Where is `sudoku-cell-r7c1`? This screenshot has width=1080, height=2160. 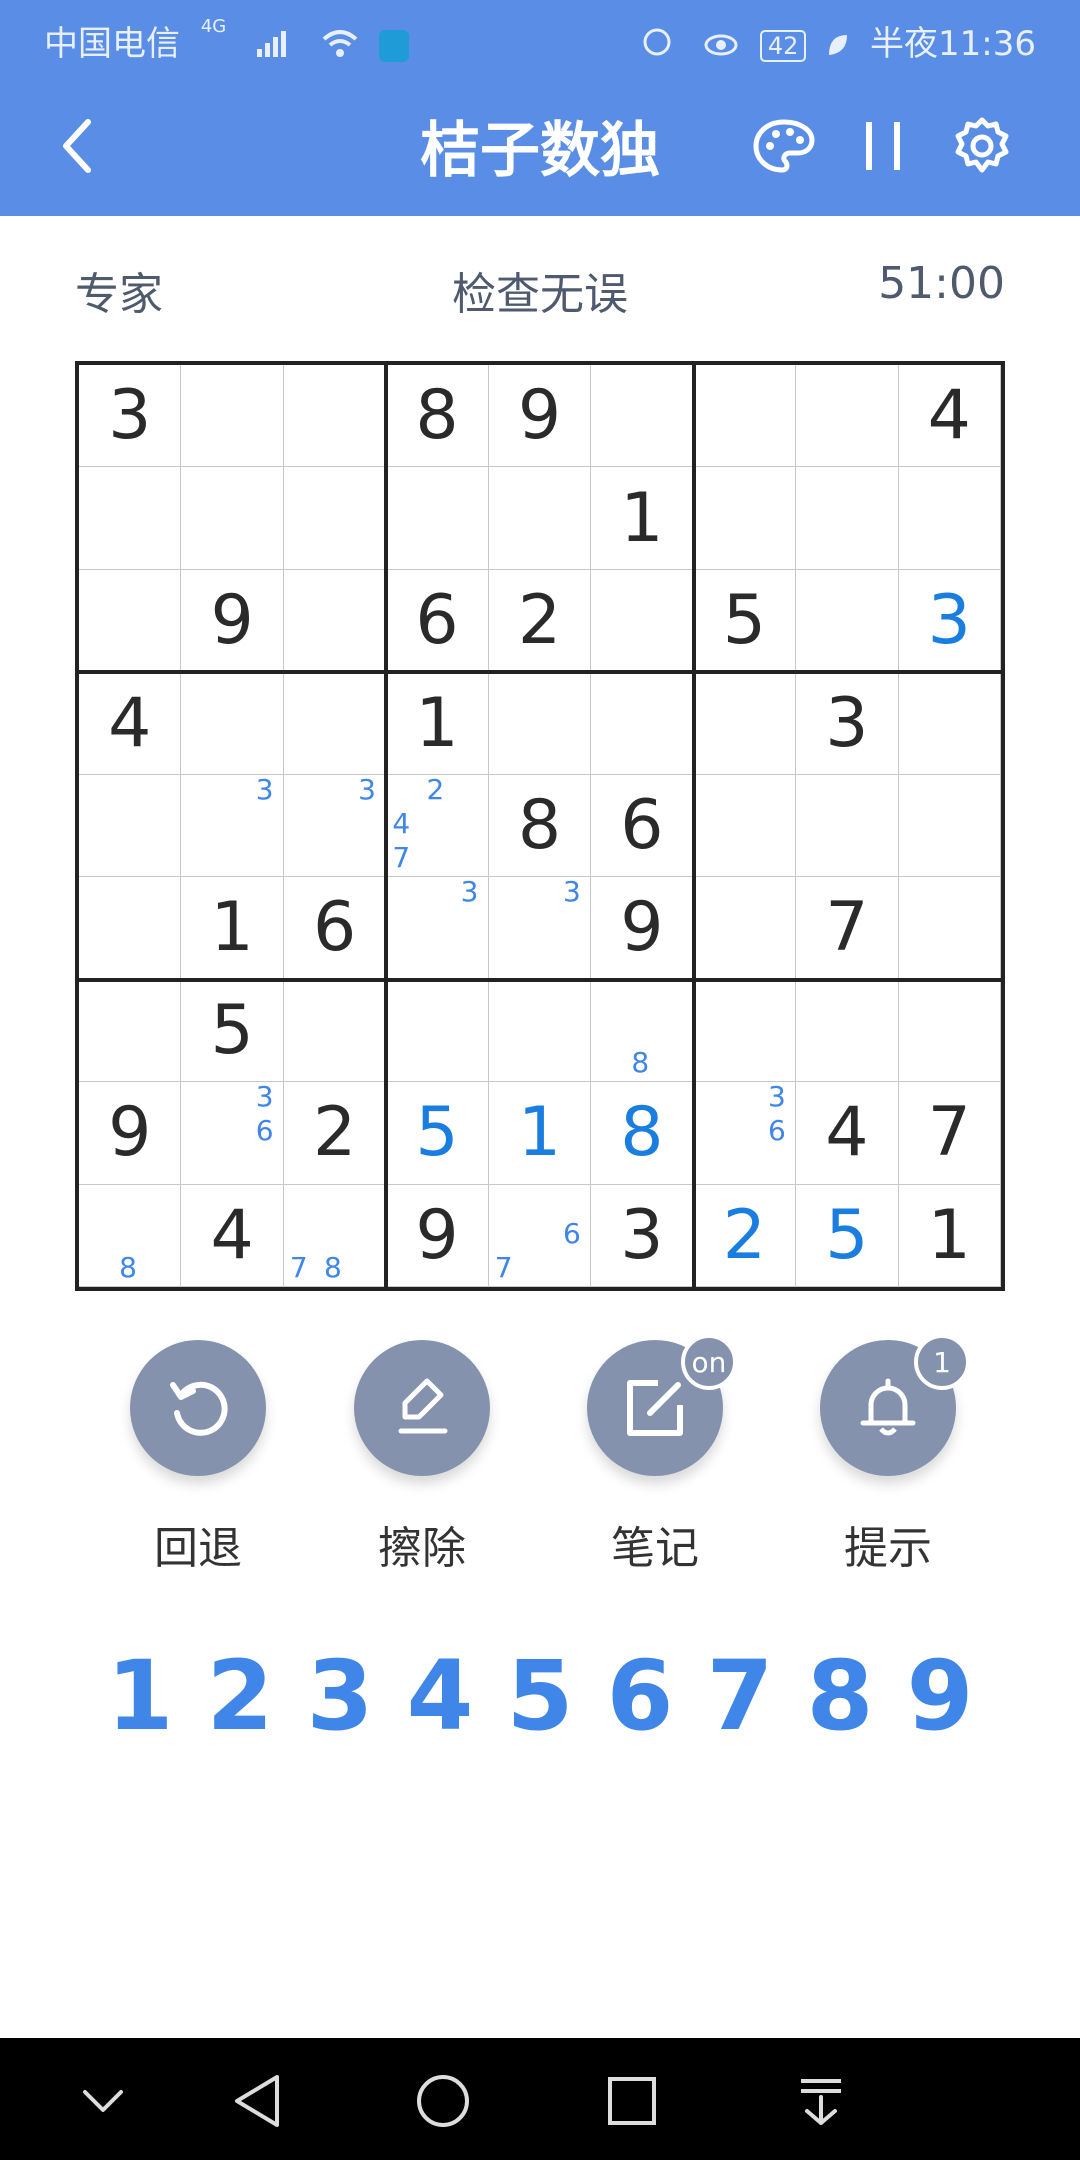 sudoku-cell-r7c1 is located at coordinates (130, 1031).